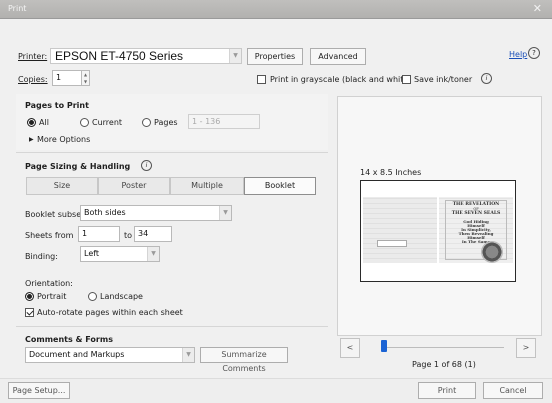 The image size is (552, 403). Describe the element at coordinates (33, 79) in the screenshot. I see `copies-label: Copies:` at that location.